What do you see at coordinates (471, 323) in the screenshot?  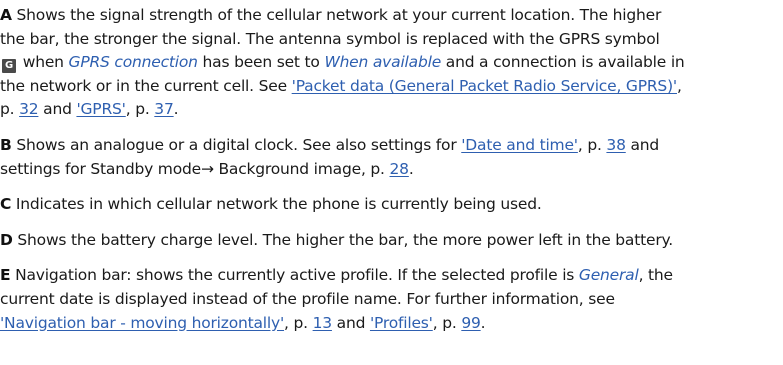 I see `link-page-99: 99` at bounding box center [471, 323].